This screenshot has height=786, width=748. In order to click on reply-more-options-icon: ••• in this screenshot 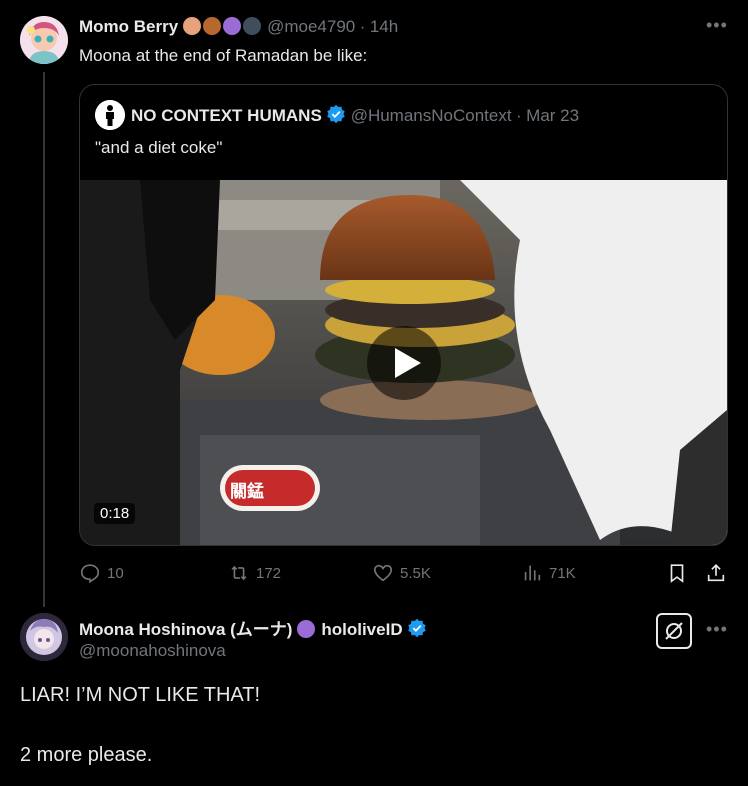, I will do `click(717, 629)`.